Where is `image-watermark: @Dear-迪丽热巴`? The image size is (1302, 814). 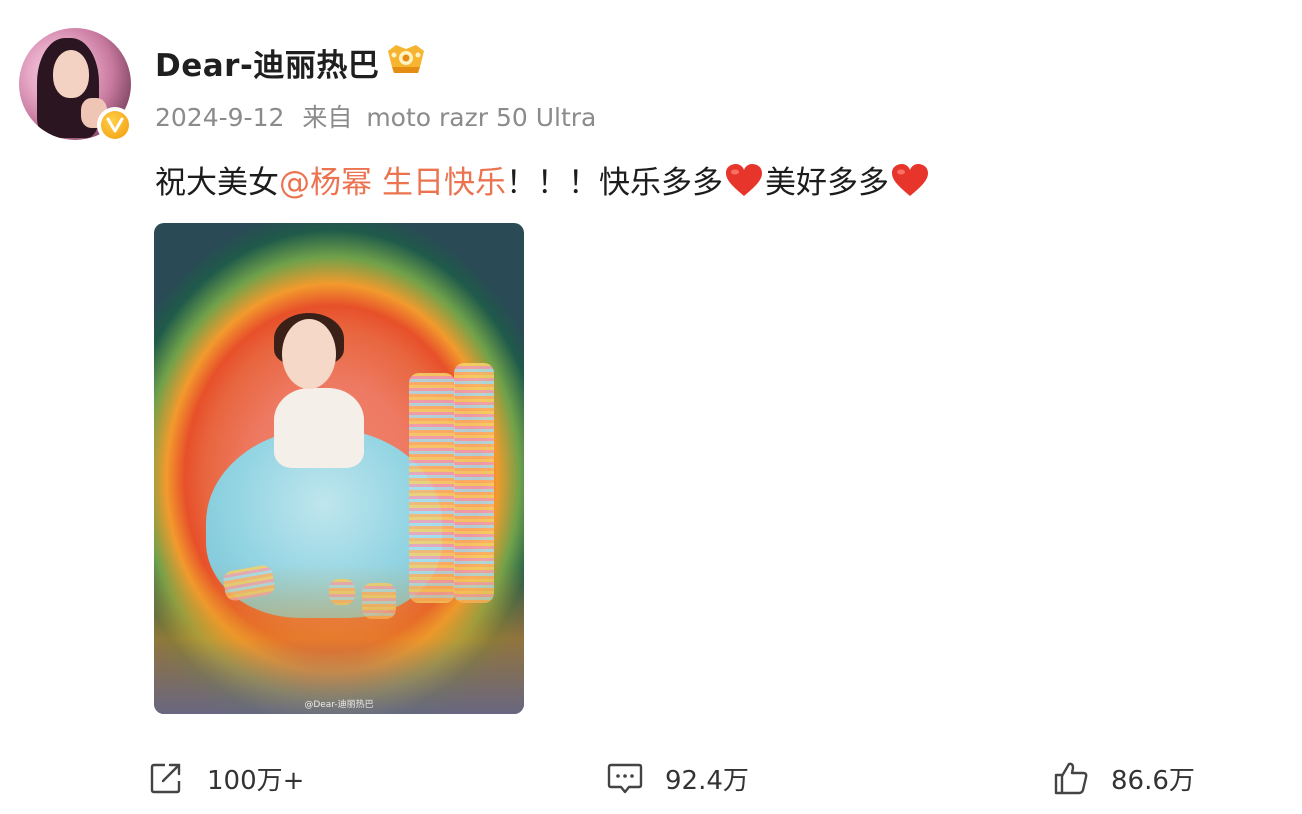 image-watermark: @Dear-迪丽热巴 is located at coordinates (339, 705).